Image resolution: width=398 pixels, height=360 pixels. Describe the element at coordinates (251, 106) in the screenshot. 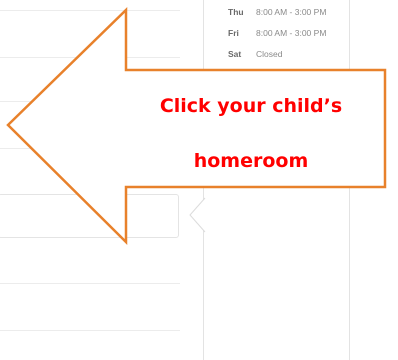

I see `callout-text-line1: Click your child’s` at that location.